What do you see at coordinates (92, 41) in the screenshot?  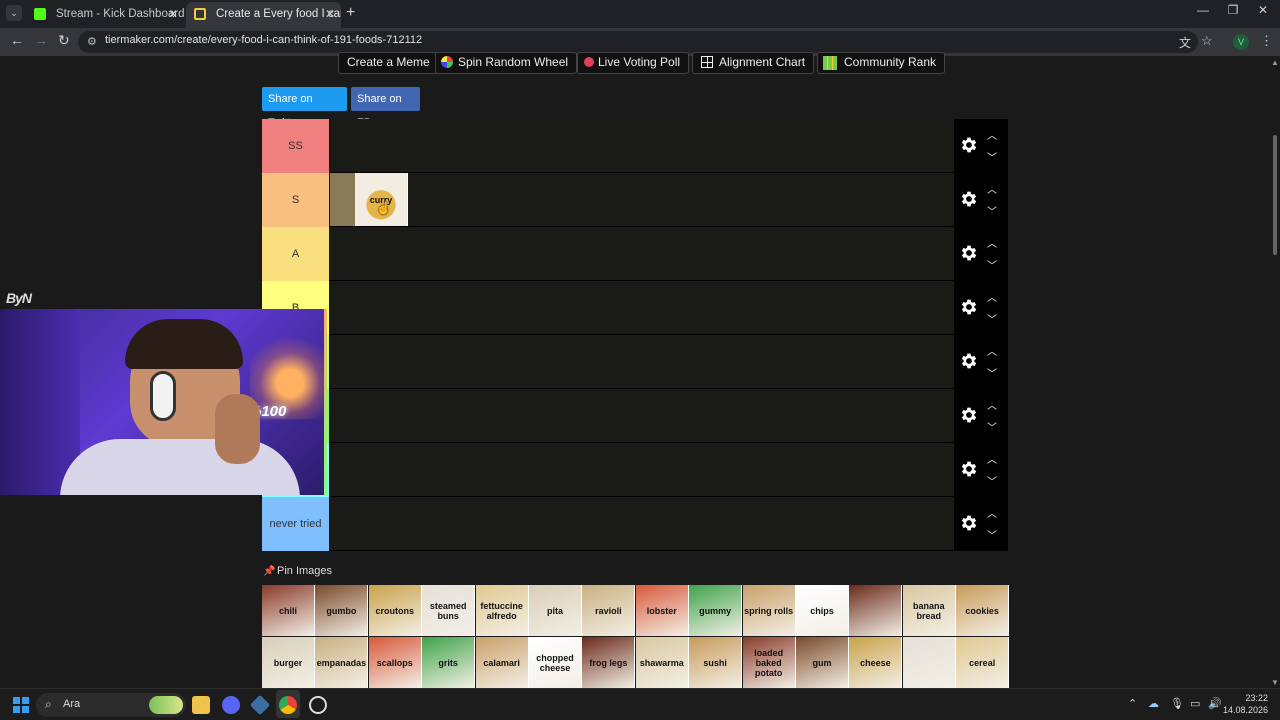 I see `site-info-icon: ⚙` at bounding box center [92, 41].